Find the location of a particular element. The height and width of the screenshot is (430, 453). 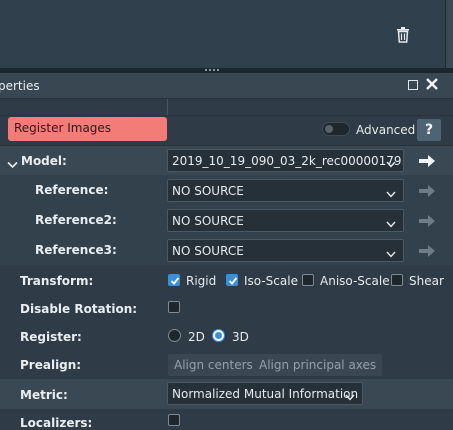

register-label: Register: is located at coordinates (51, 337).